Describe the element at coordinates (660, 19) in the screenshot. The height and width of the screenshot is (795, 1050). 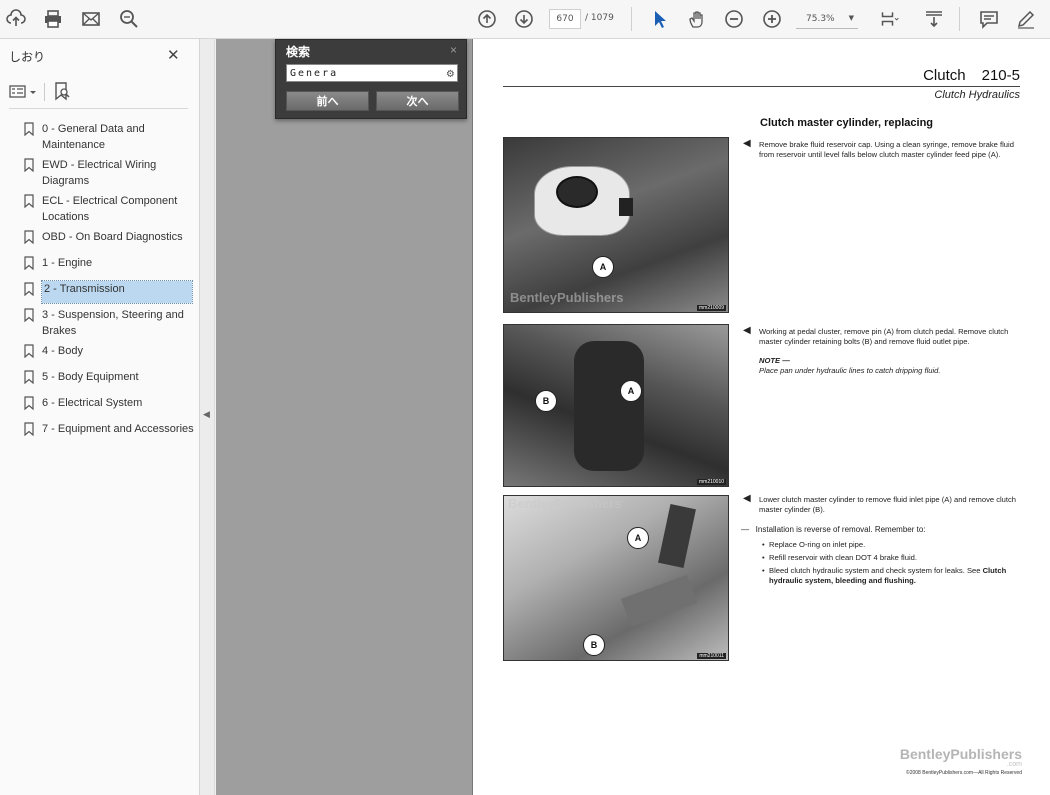
I see `select-cursor-icon` at that location.